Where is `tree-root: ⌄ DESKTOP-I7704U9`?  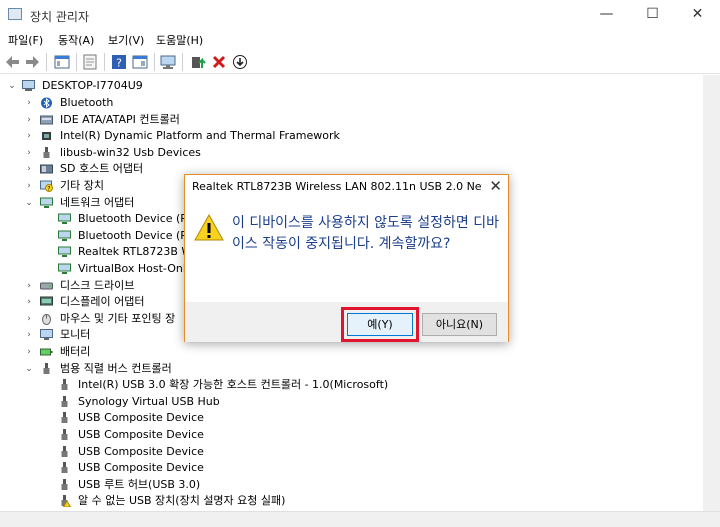
tree-root: ⌄ DESKTOP-I7704U9 is located at coordinates (350, 86).